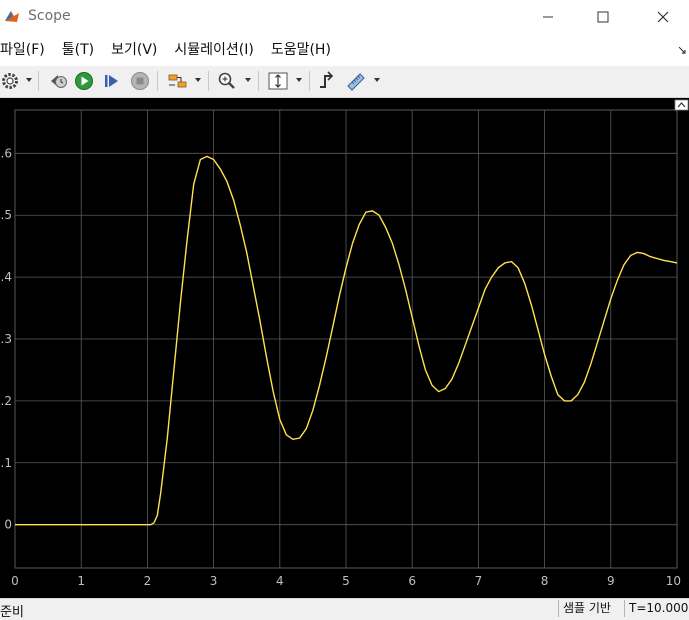  What do you see at coordinates (49, 16) in the screenshot?
I see `window-title: Scope` at bounding box center [49, 16].